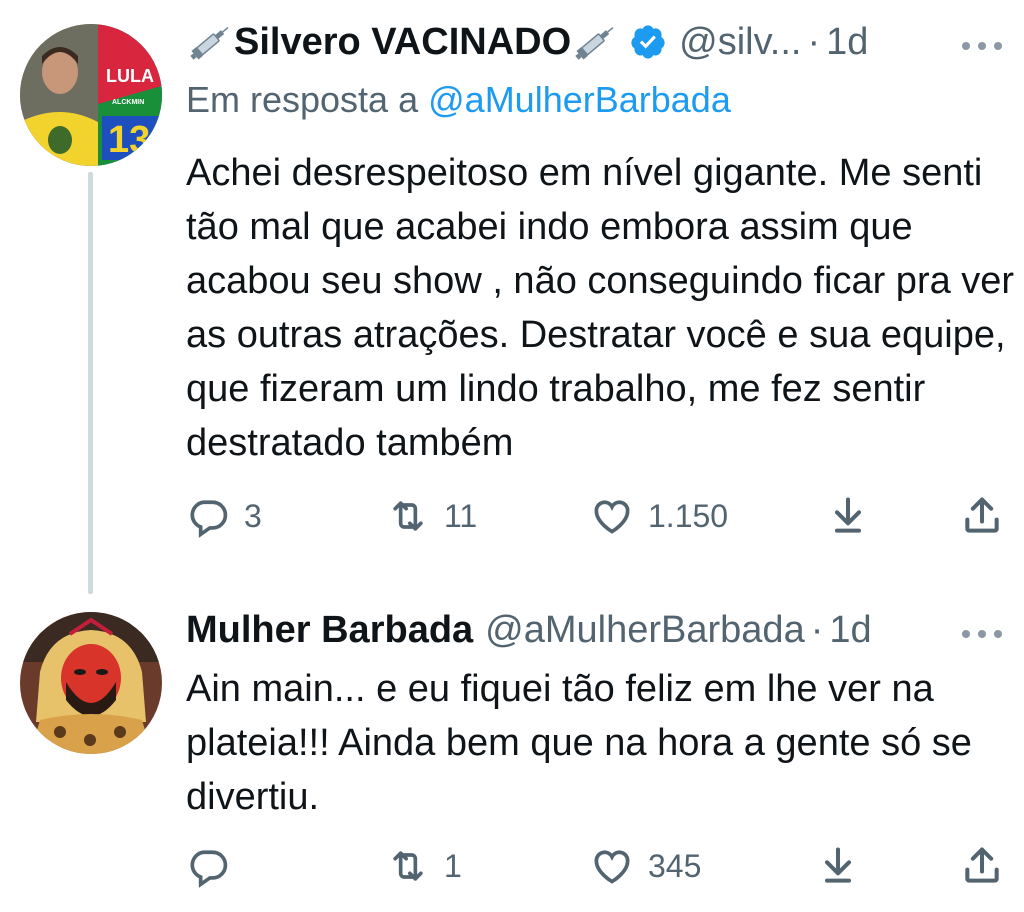 This screenshot has height=912, width=1024. What do you see at coordinates (461, 515) in the screenshot?
I see `retweet-count: 11` at bounding box center [461, 515].